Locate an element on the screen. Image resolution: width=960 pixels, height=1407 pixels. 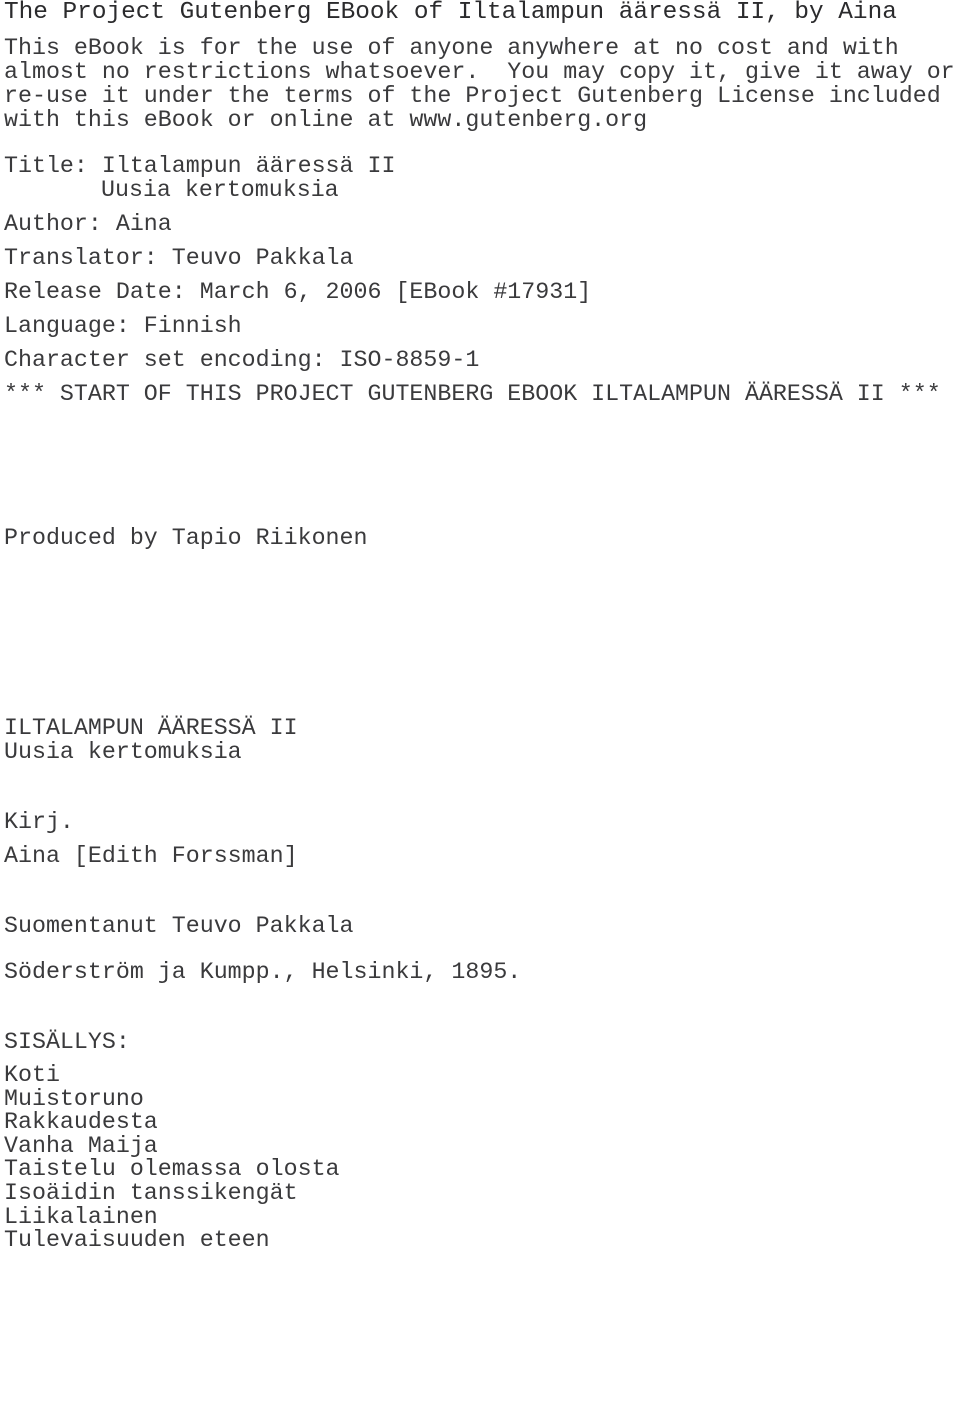
metadata-translator: Translator: Teuvo Pakkala is located at coordinates (179, 258).